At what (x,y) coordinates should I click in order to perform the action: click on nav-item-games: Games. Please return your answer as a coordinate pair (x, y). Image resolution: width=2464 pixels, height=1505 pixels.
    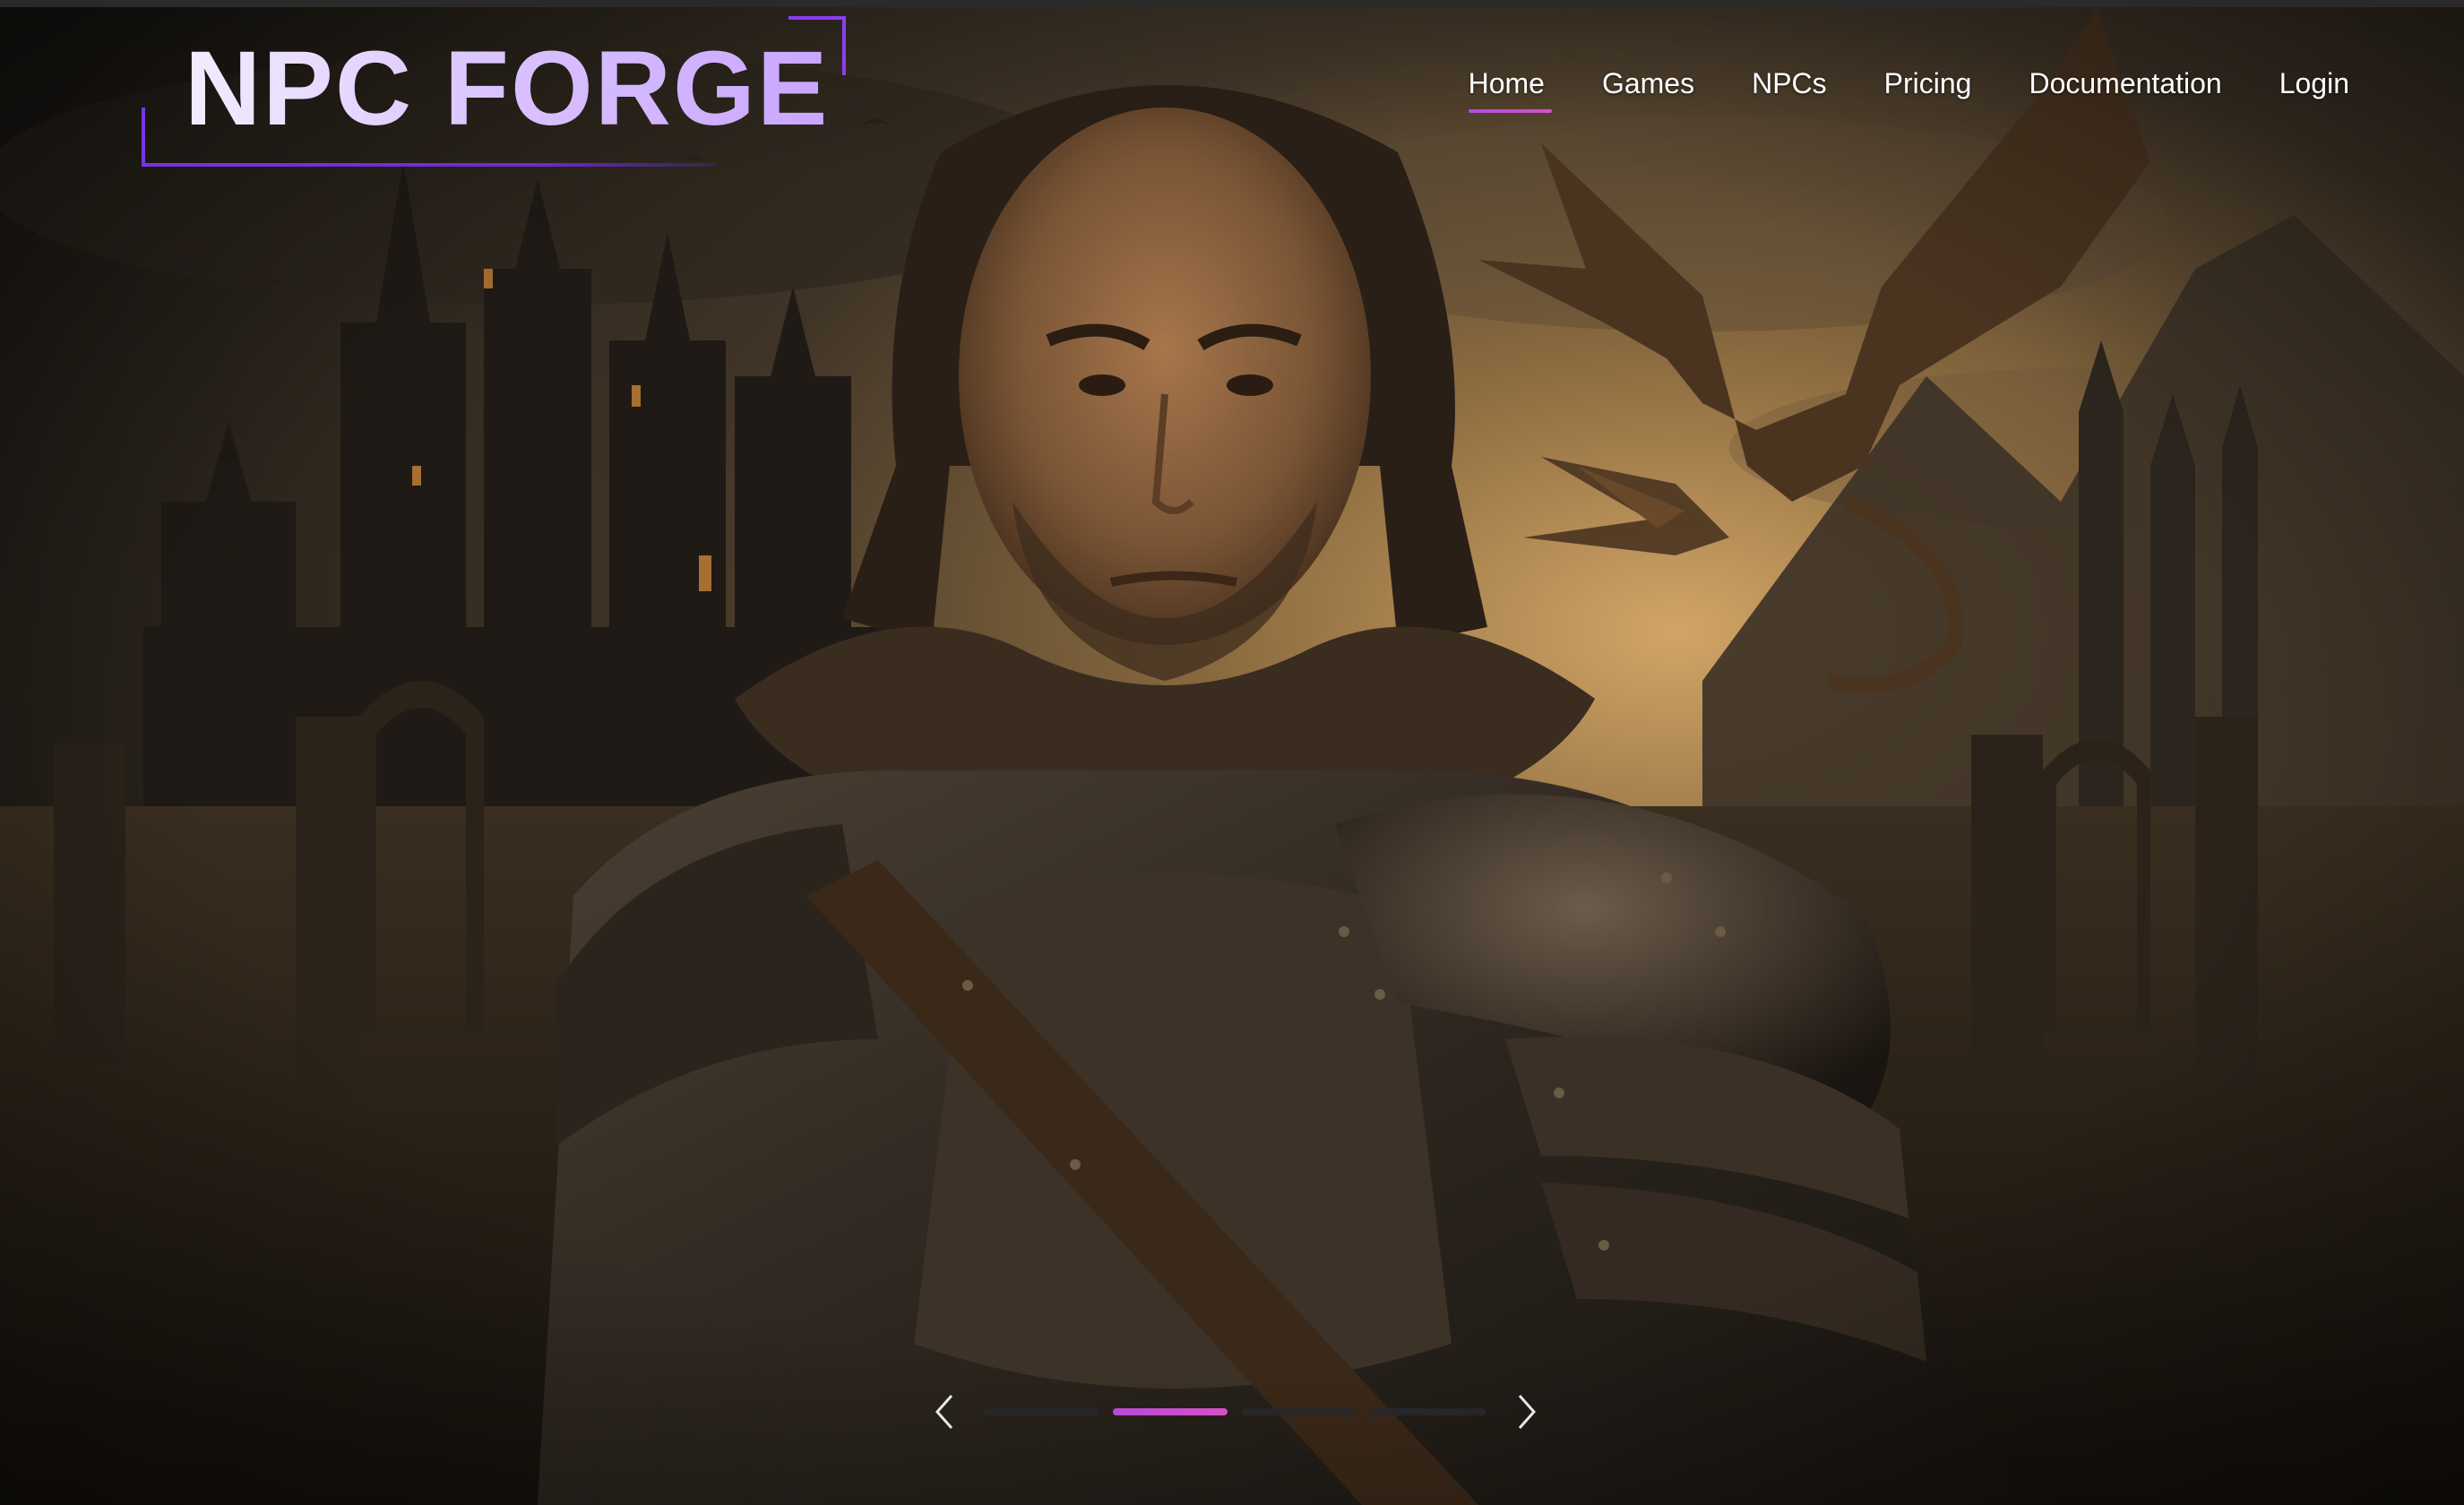
    Looking at the image, I should click on (1648, 83).